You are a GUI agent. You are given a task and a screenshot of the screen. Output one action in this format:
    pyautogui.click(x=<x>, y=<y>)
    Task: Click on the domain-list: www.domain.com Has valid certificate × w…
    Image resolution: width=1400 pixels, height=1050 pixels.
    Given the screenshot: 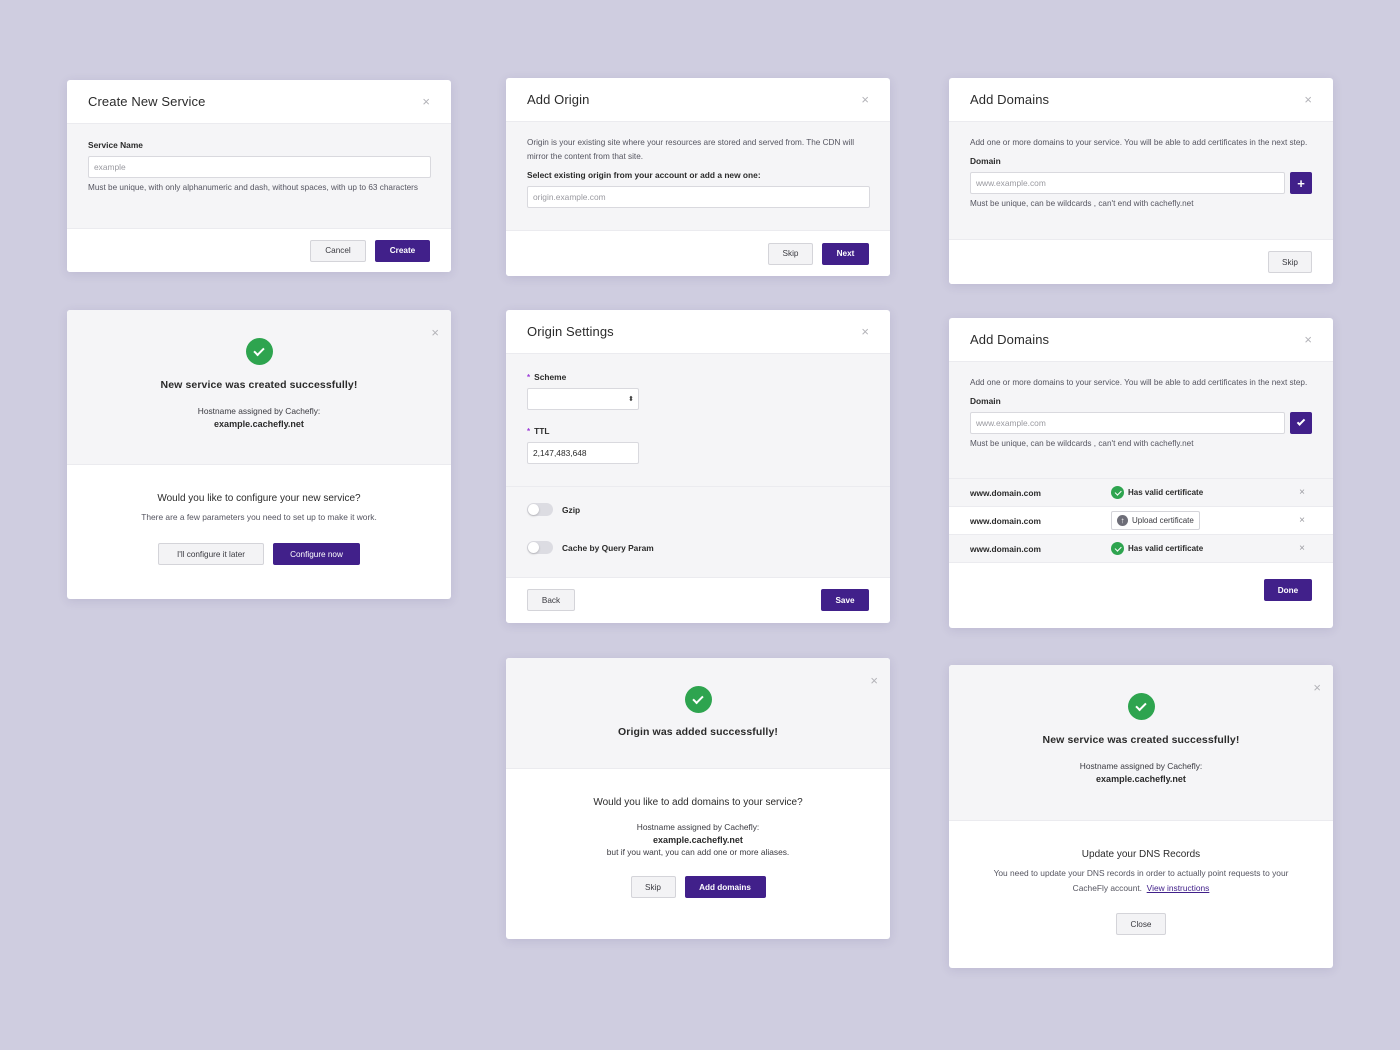 What is the action you would take?
    pyautogui.click(x=1141, y=521)
    